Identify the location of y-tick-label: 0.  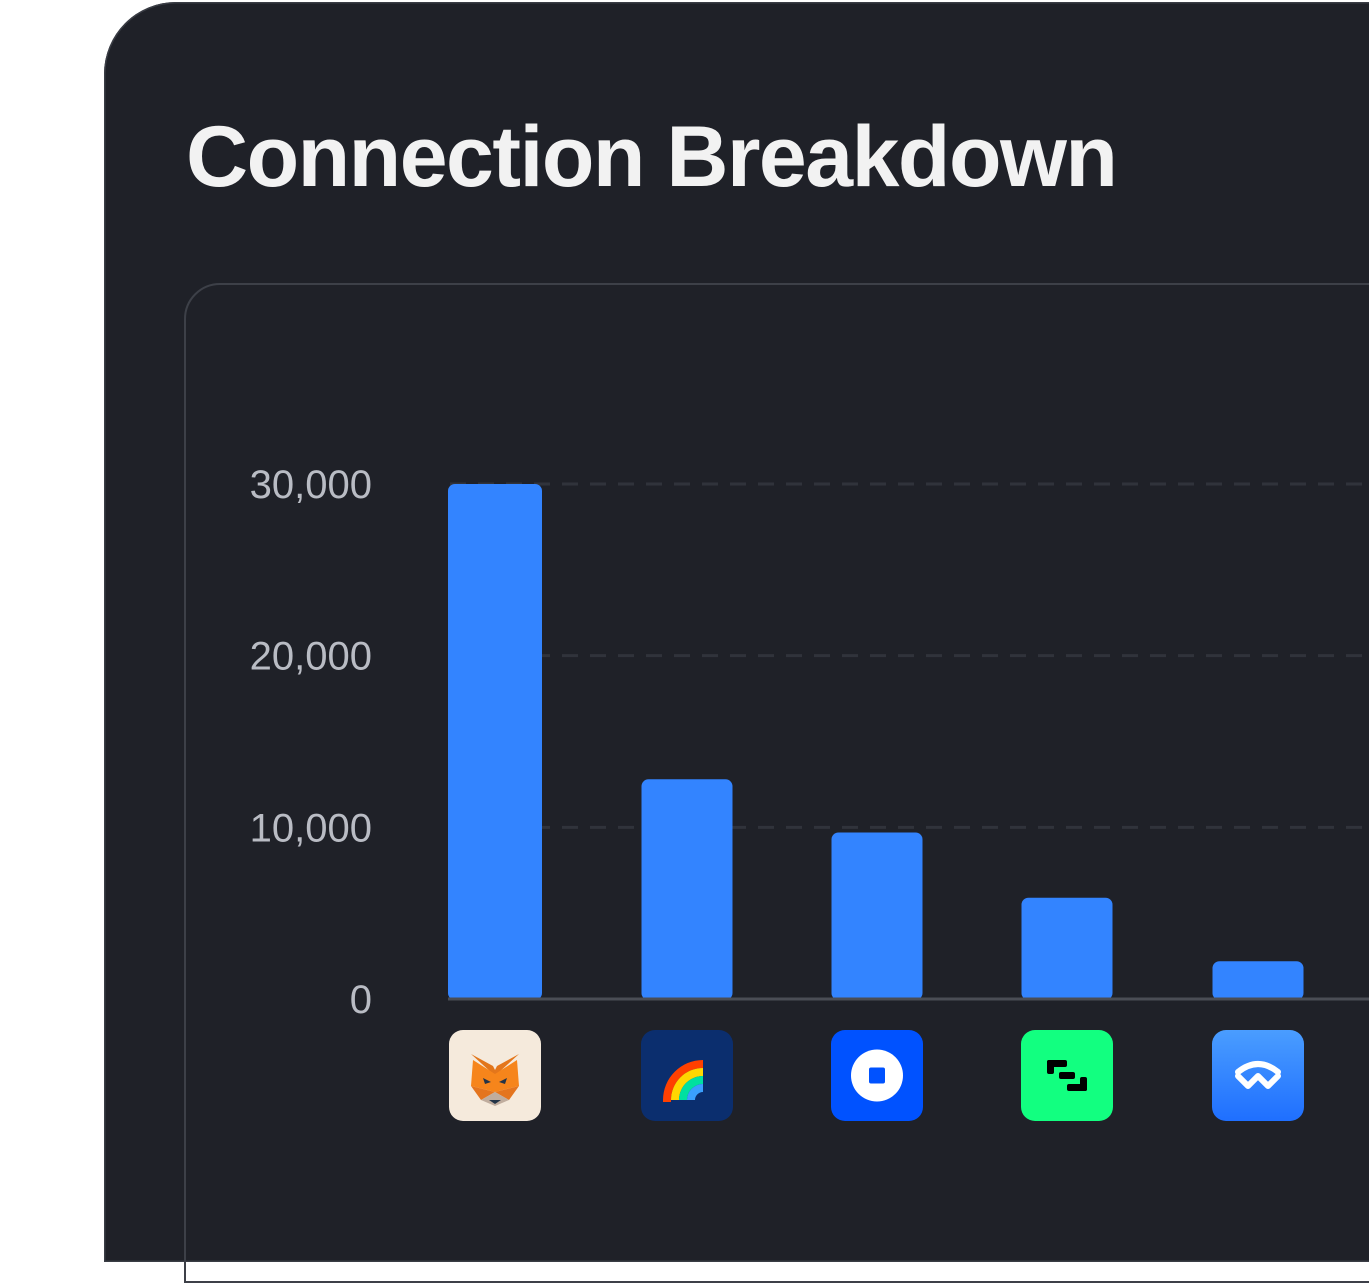
(361, 1000).